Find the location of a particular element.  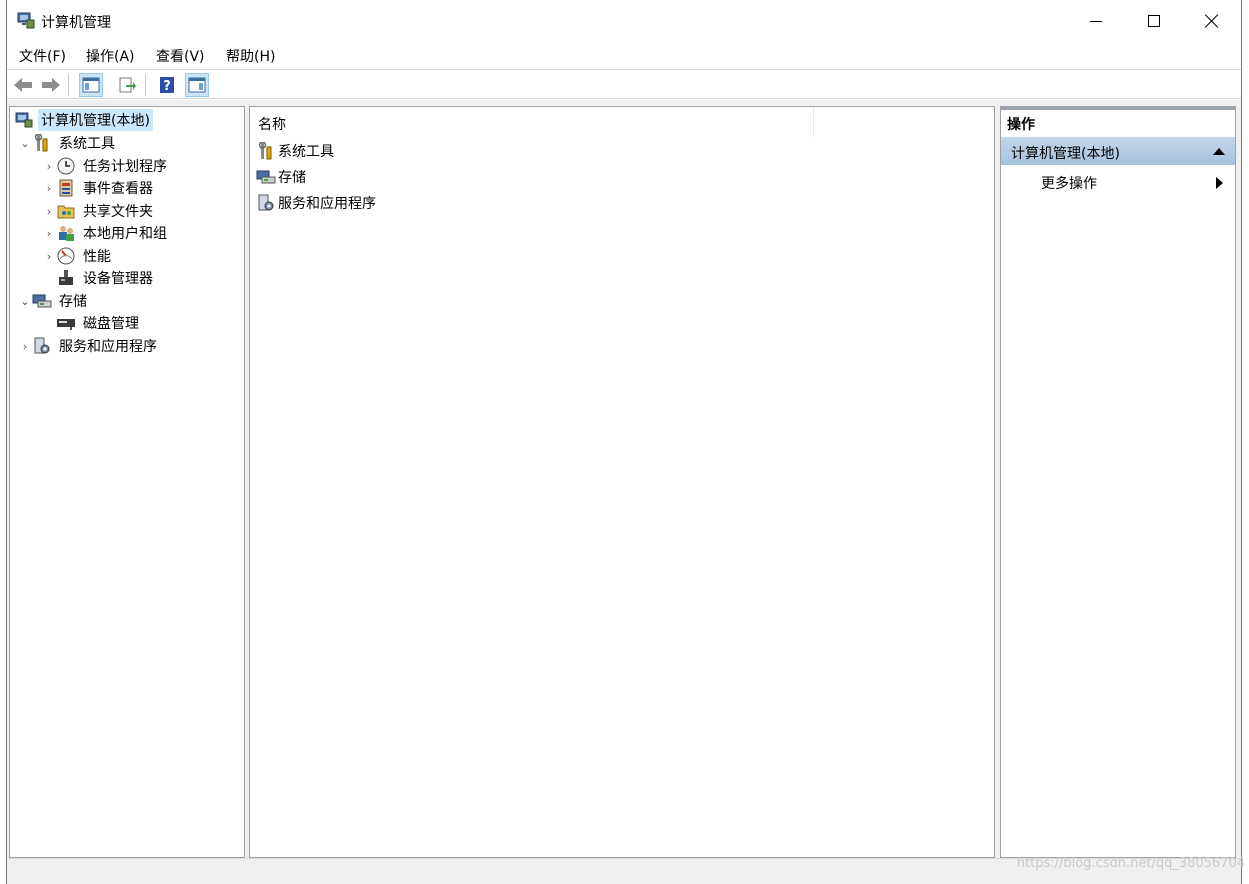

computer-management-icon is located at coordinates (24, 120).